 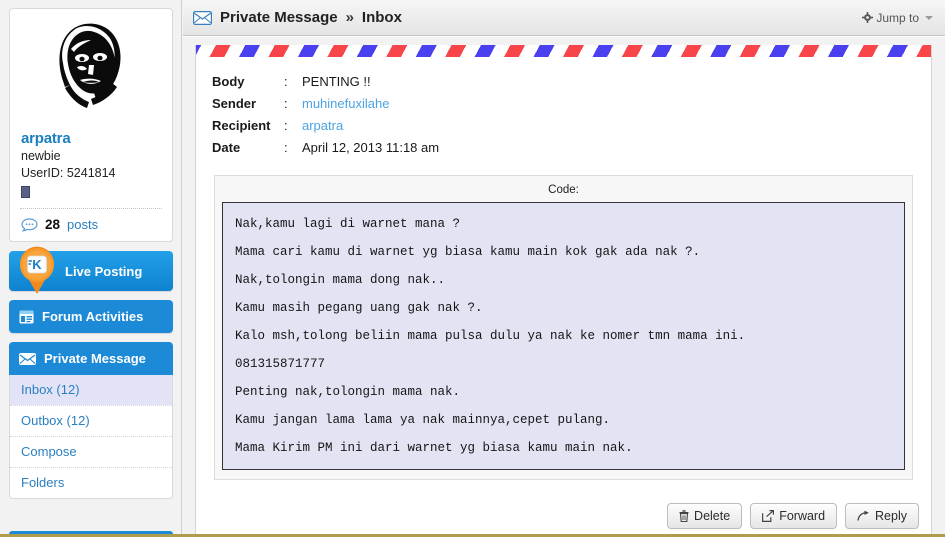 I want to click on table-row: Recipient : arpatra, so click(x=325, y=126).